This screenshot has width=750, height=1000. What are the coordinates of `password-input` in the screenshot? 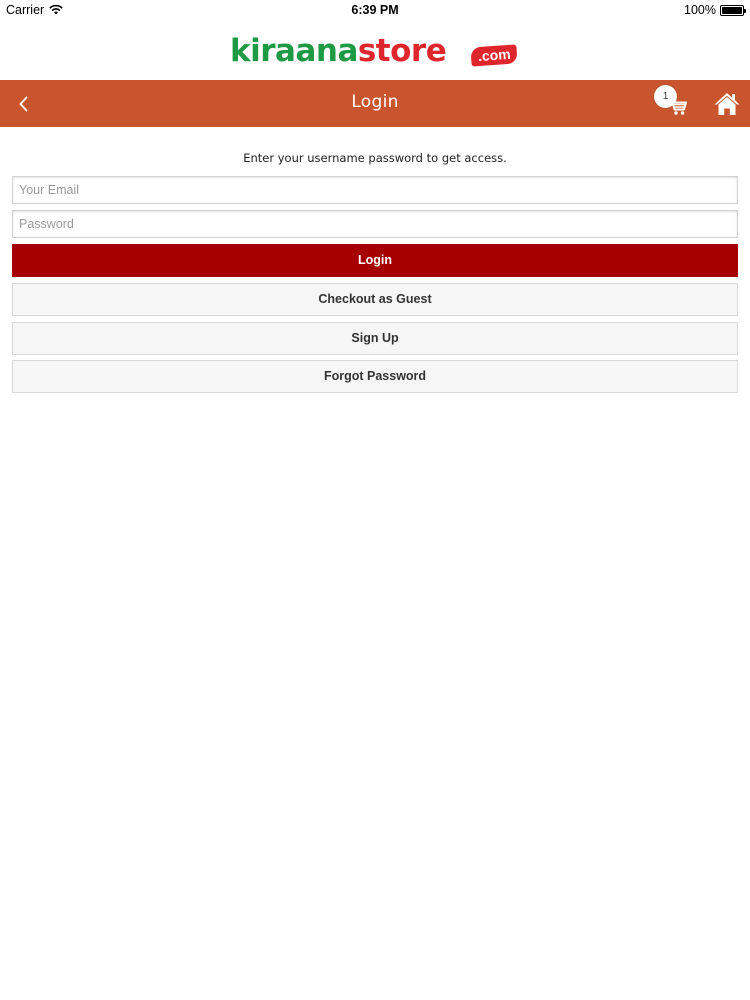 It's located at (375, 224).